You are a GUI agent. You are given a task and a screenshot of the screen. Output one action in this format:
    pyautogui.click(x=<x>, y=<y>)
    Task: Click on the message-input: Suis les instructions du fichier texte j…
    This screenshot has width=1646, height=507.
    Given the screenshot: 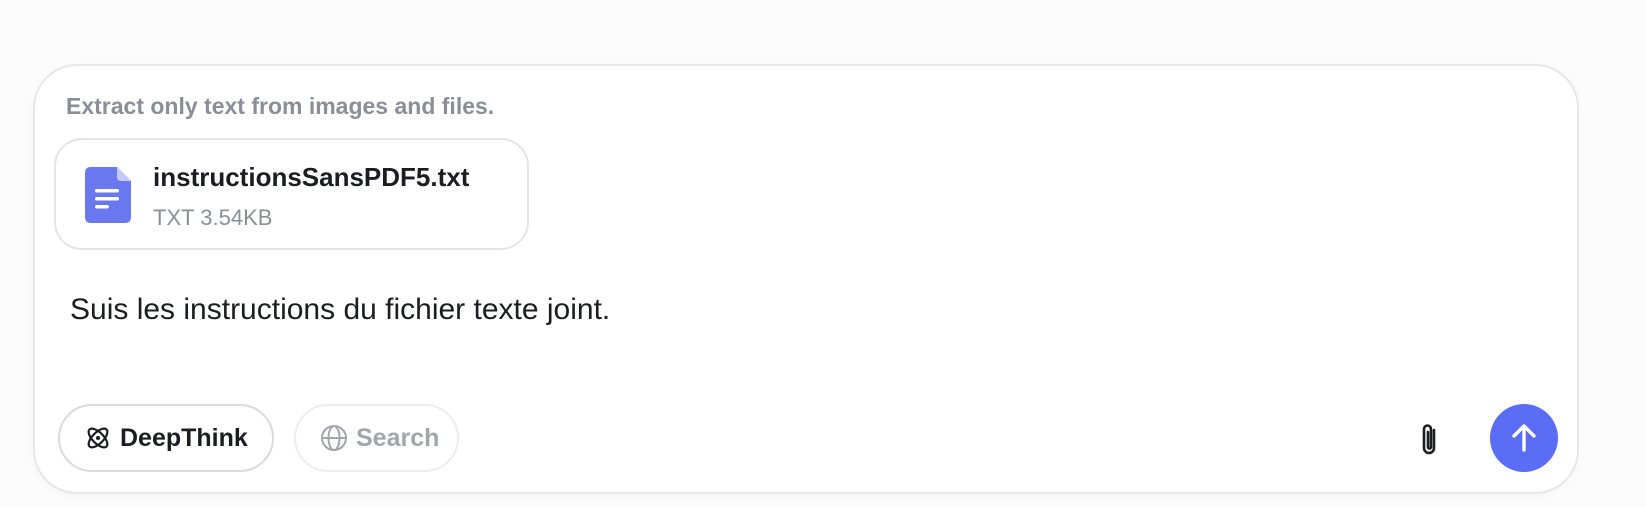 What is the action you would take?
    pyautogui.click(x=340, y=310)
    